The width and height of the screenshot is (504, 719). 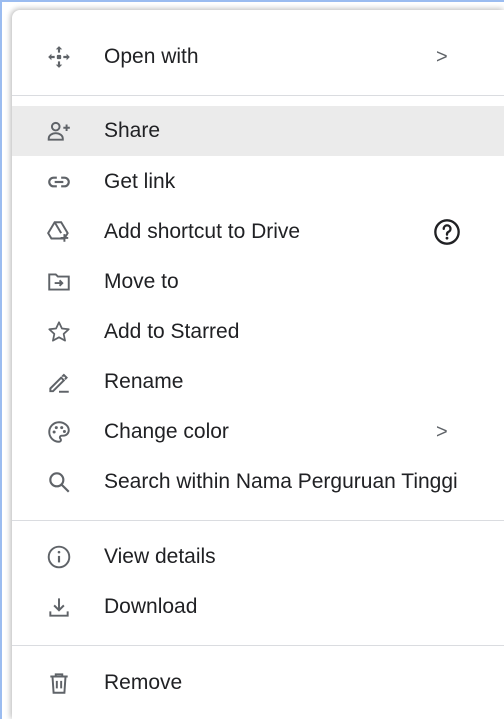 I want to click on menu-item-label: Remove, so click(x=143, y=682).